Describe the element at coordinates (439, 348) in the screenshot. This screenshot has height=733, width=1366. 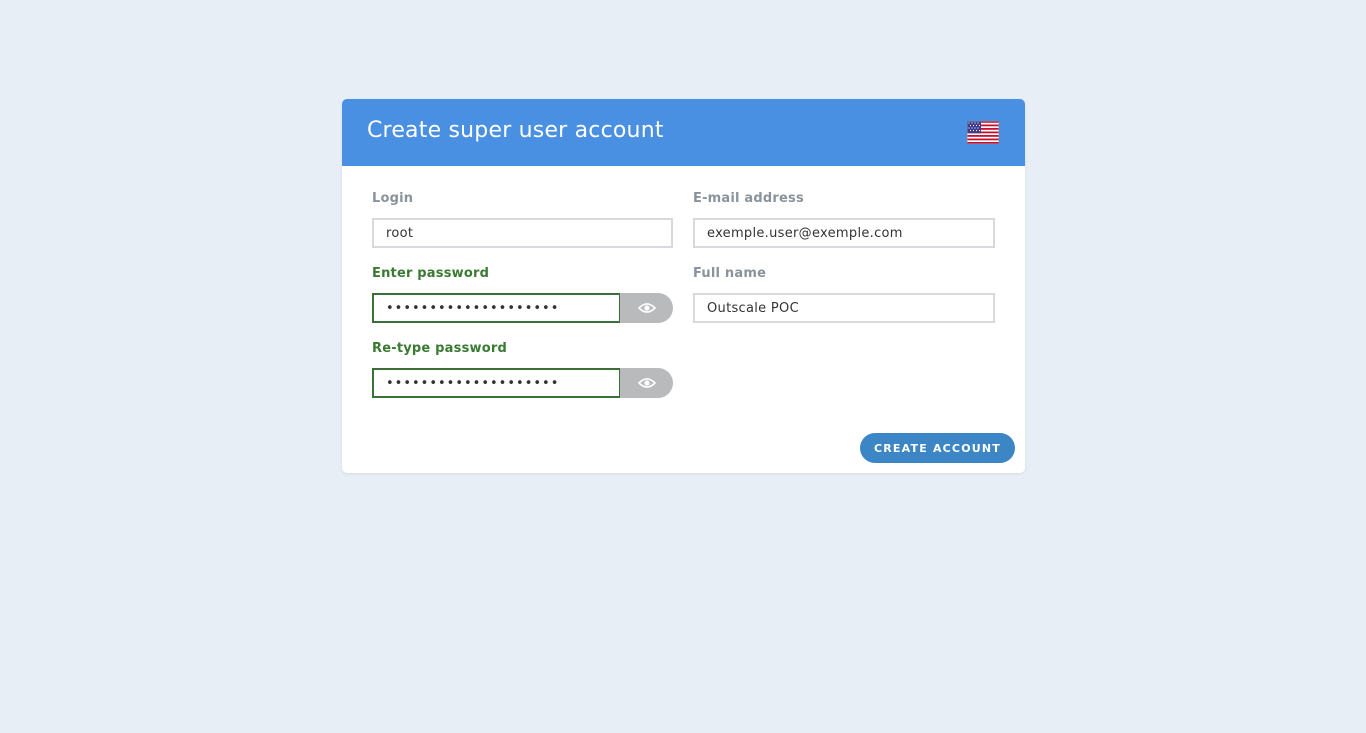
I see `retype-password-label: Re-type password` at that location.